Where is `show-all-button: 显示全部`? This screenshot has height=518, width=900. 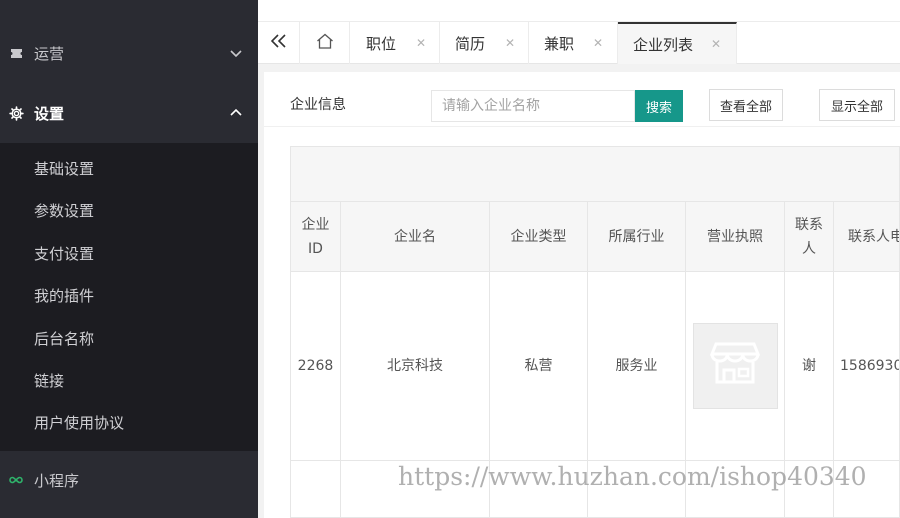 show-all-button: 显示全部 is located at coordinates (857, 105).